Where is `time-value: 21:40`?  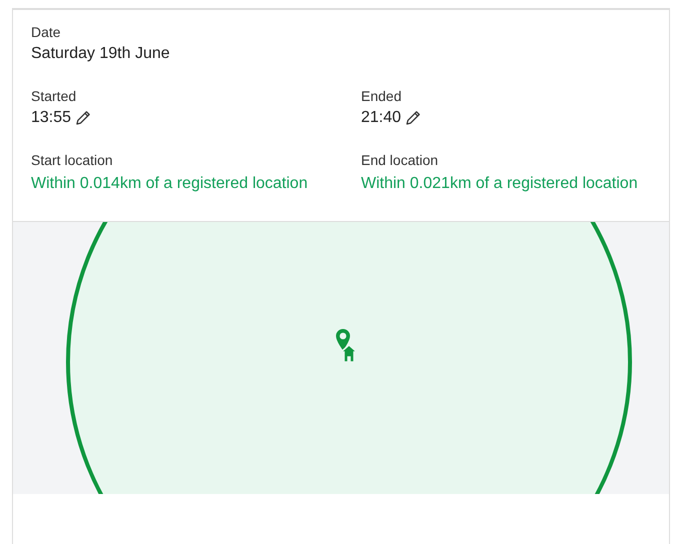
time-value: 21:40 is located at coordinates (381, 118).